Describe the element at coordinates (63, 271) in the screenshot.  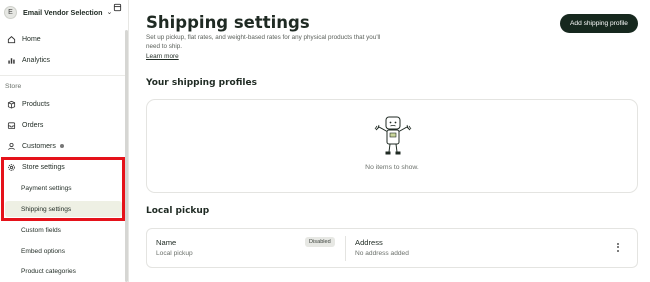
I see `sidebar-subitem-product-categories: Product categories` at that location.